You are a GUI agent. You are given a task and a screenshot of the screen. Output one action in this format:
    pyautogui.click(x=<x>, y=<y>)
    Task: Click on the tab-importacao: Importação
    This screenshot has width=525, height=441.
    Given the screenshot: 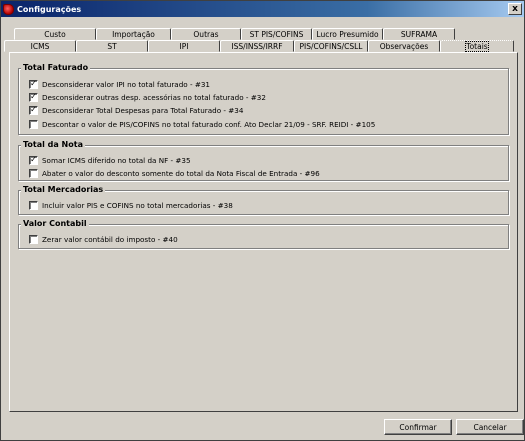 What is the action you would take?
    pyautogui.click(x=133, y=34)
    